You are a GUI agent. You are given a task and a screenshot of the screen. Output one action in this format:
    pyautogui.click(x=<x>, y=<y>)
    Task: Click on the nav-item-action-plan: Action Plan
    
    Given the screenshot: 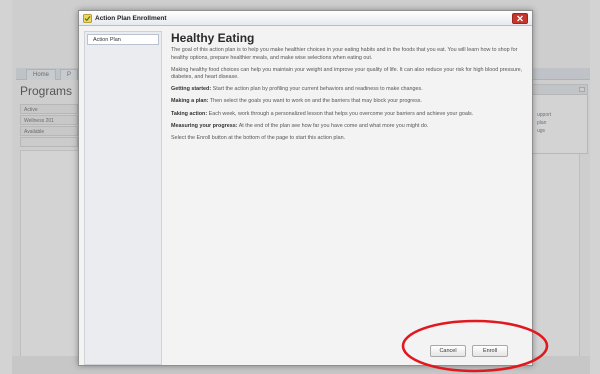 What is the action you would take?
    pyautogui.click(x=123, y=39)
    